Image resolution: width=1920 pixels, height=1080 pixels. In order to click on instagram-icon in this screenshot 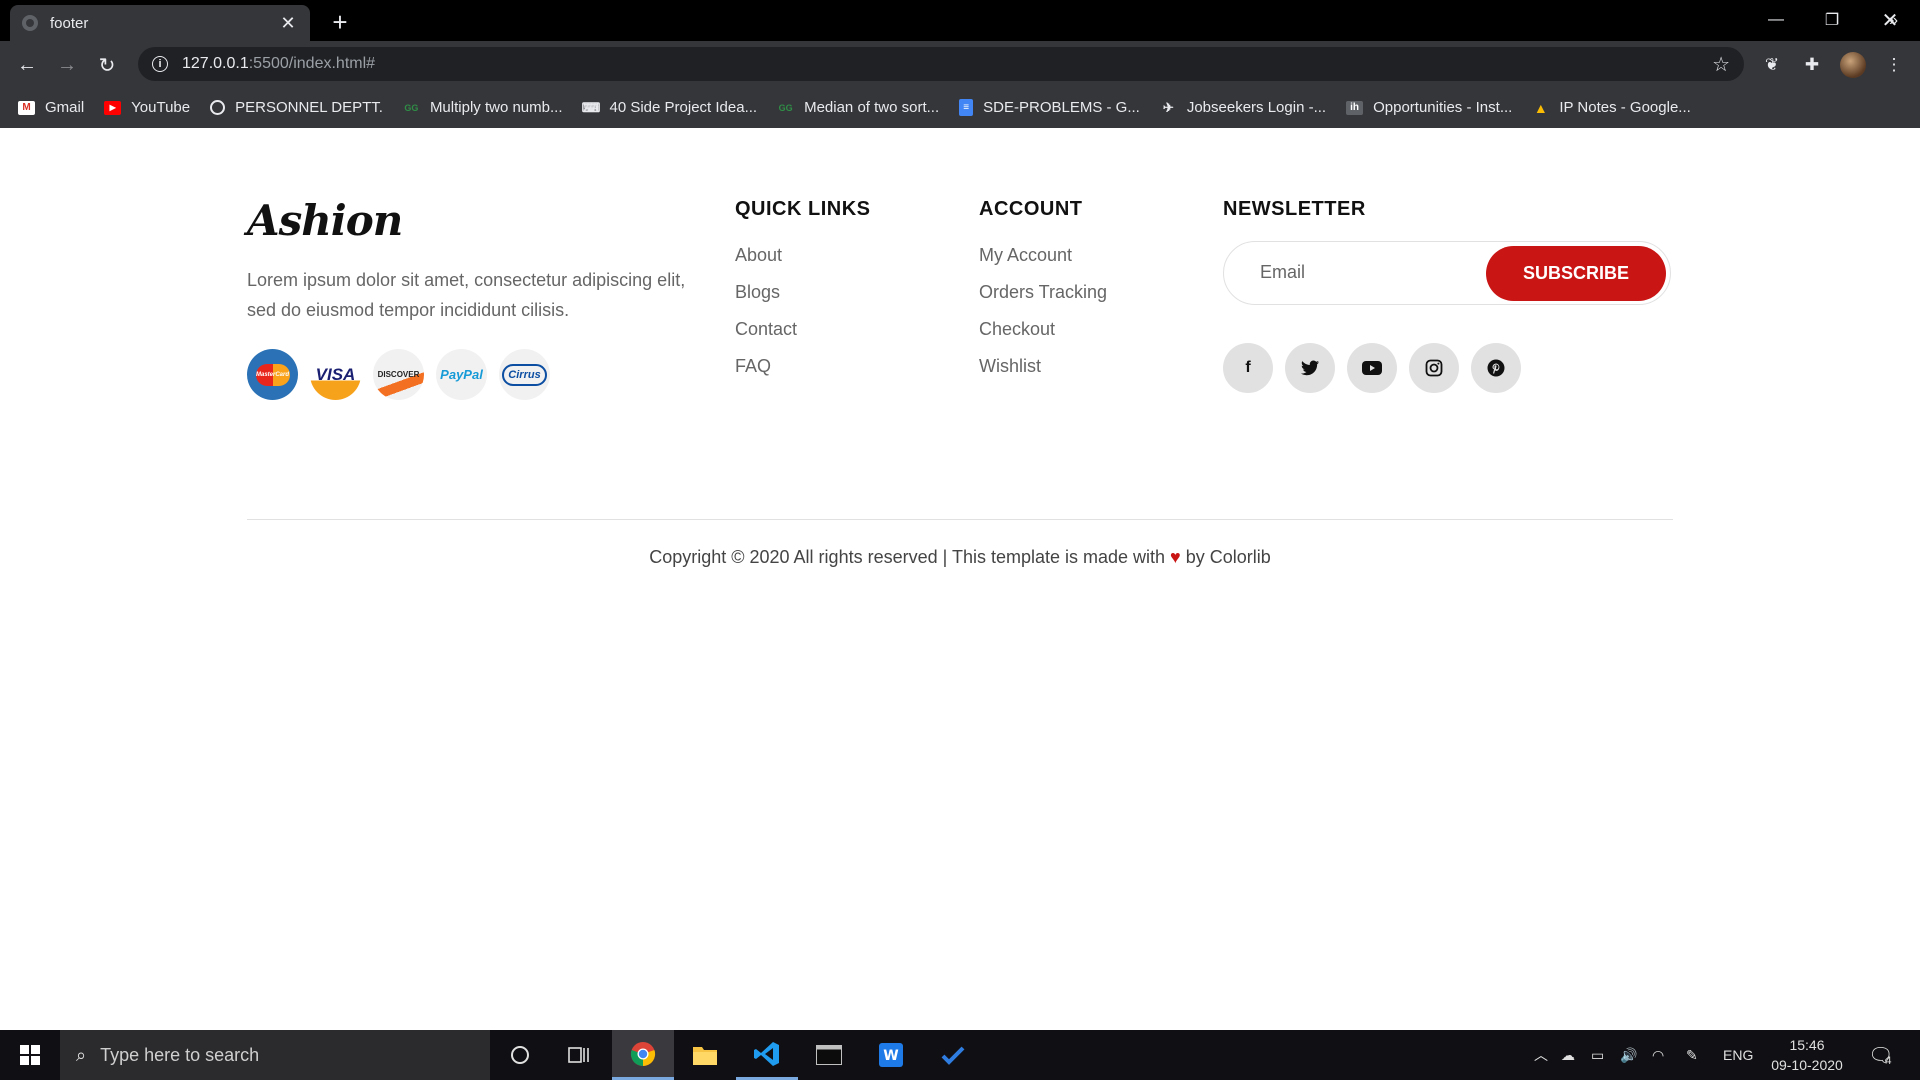, I will do `click(1434, 368)`.